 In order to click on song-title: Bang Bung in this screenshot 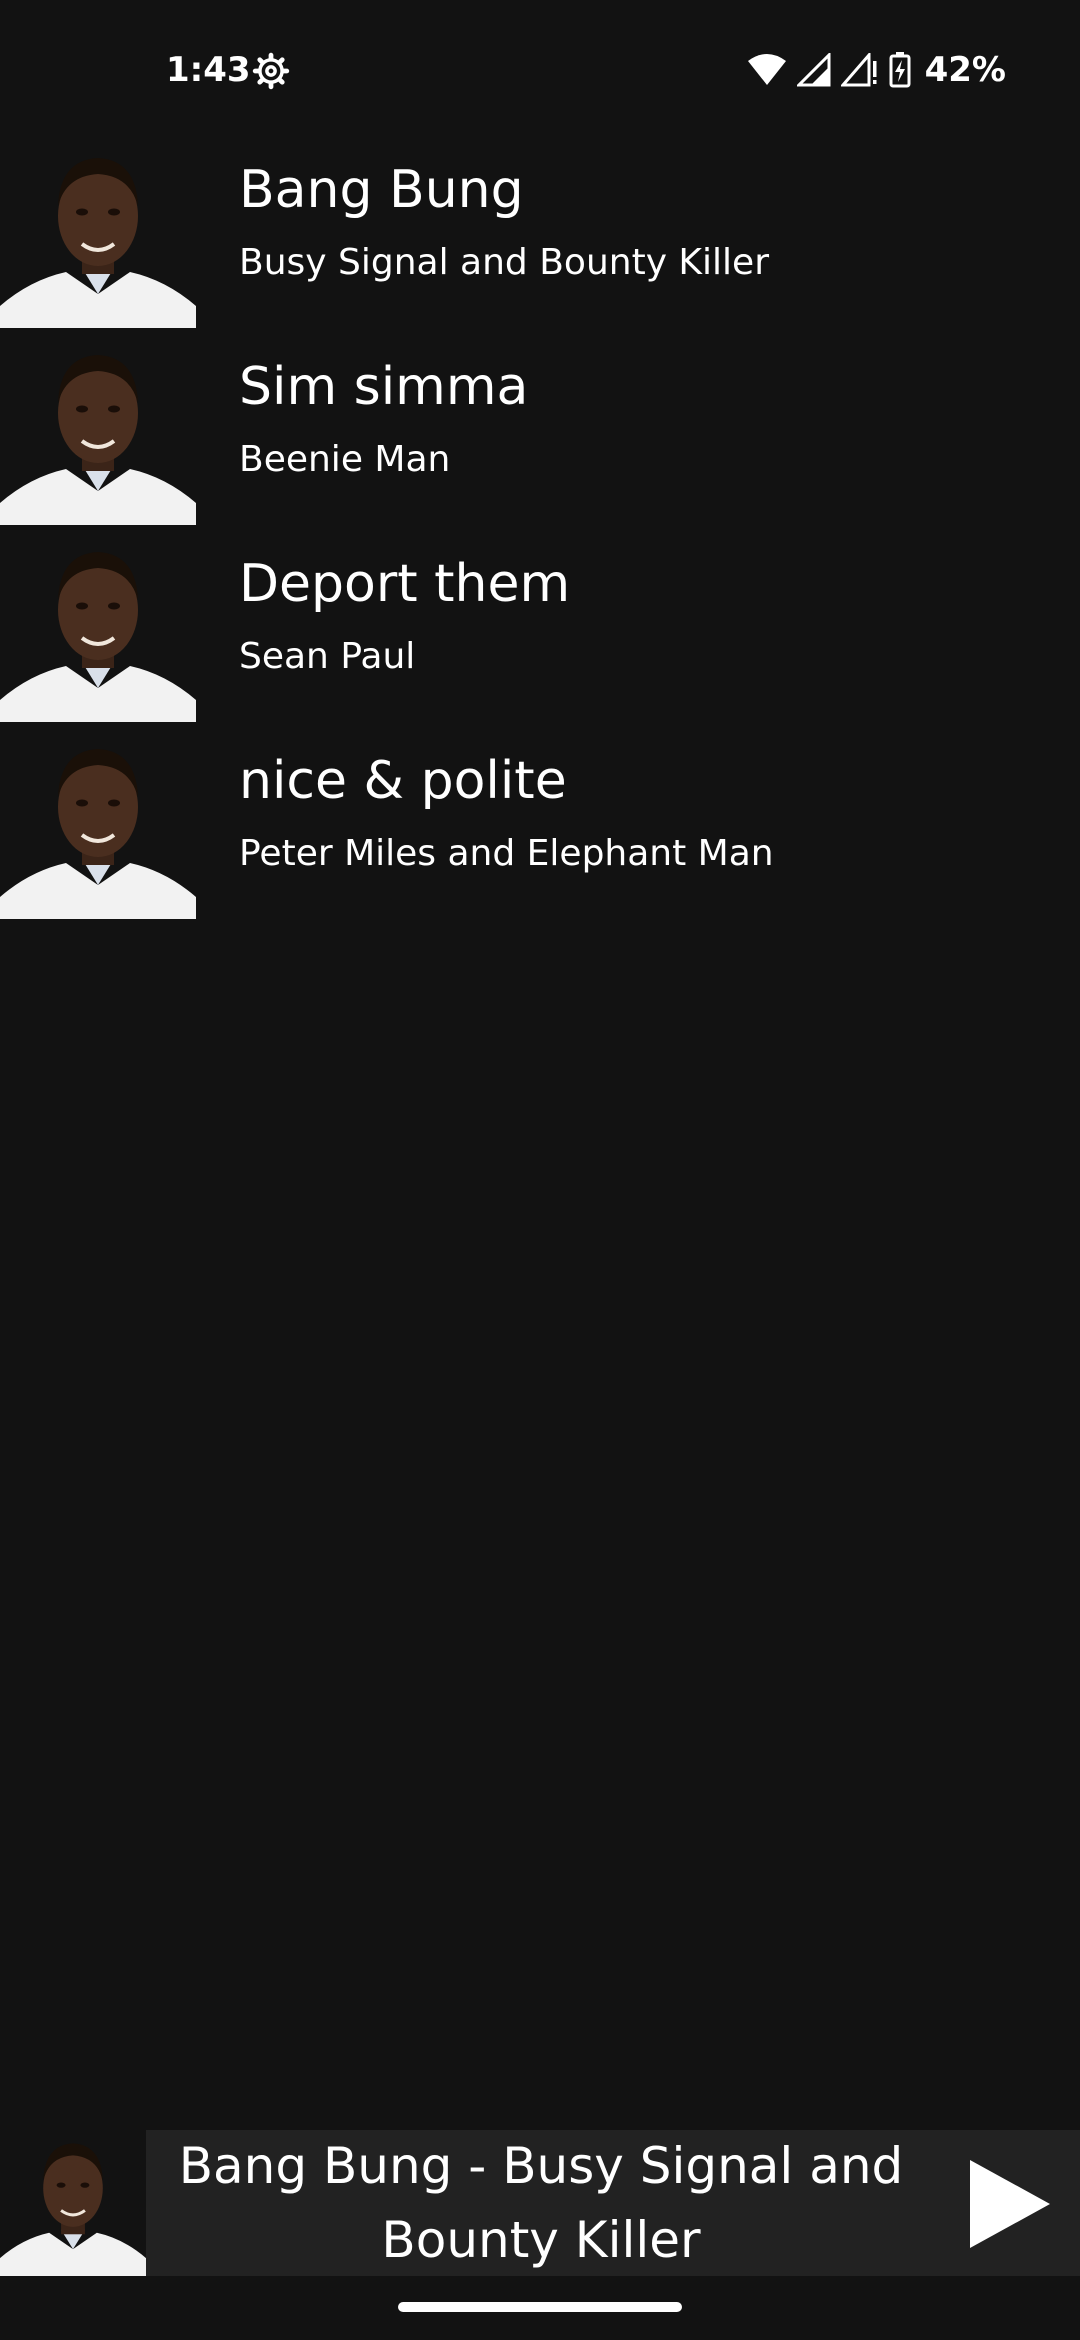, I will do `click(381, 190)`.